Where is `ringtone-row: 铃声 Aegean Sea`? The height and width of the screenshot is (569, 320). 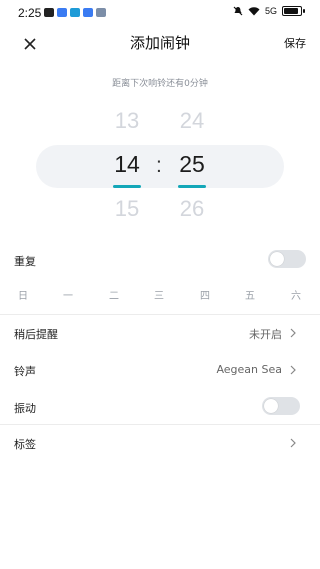
ringtone-row: 铃声 Aegean Sea is located at coordinates (160, 370).